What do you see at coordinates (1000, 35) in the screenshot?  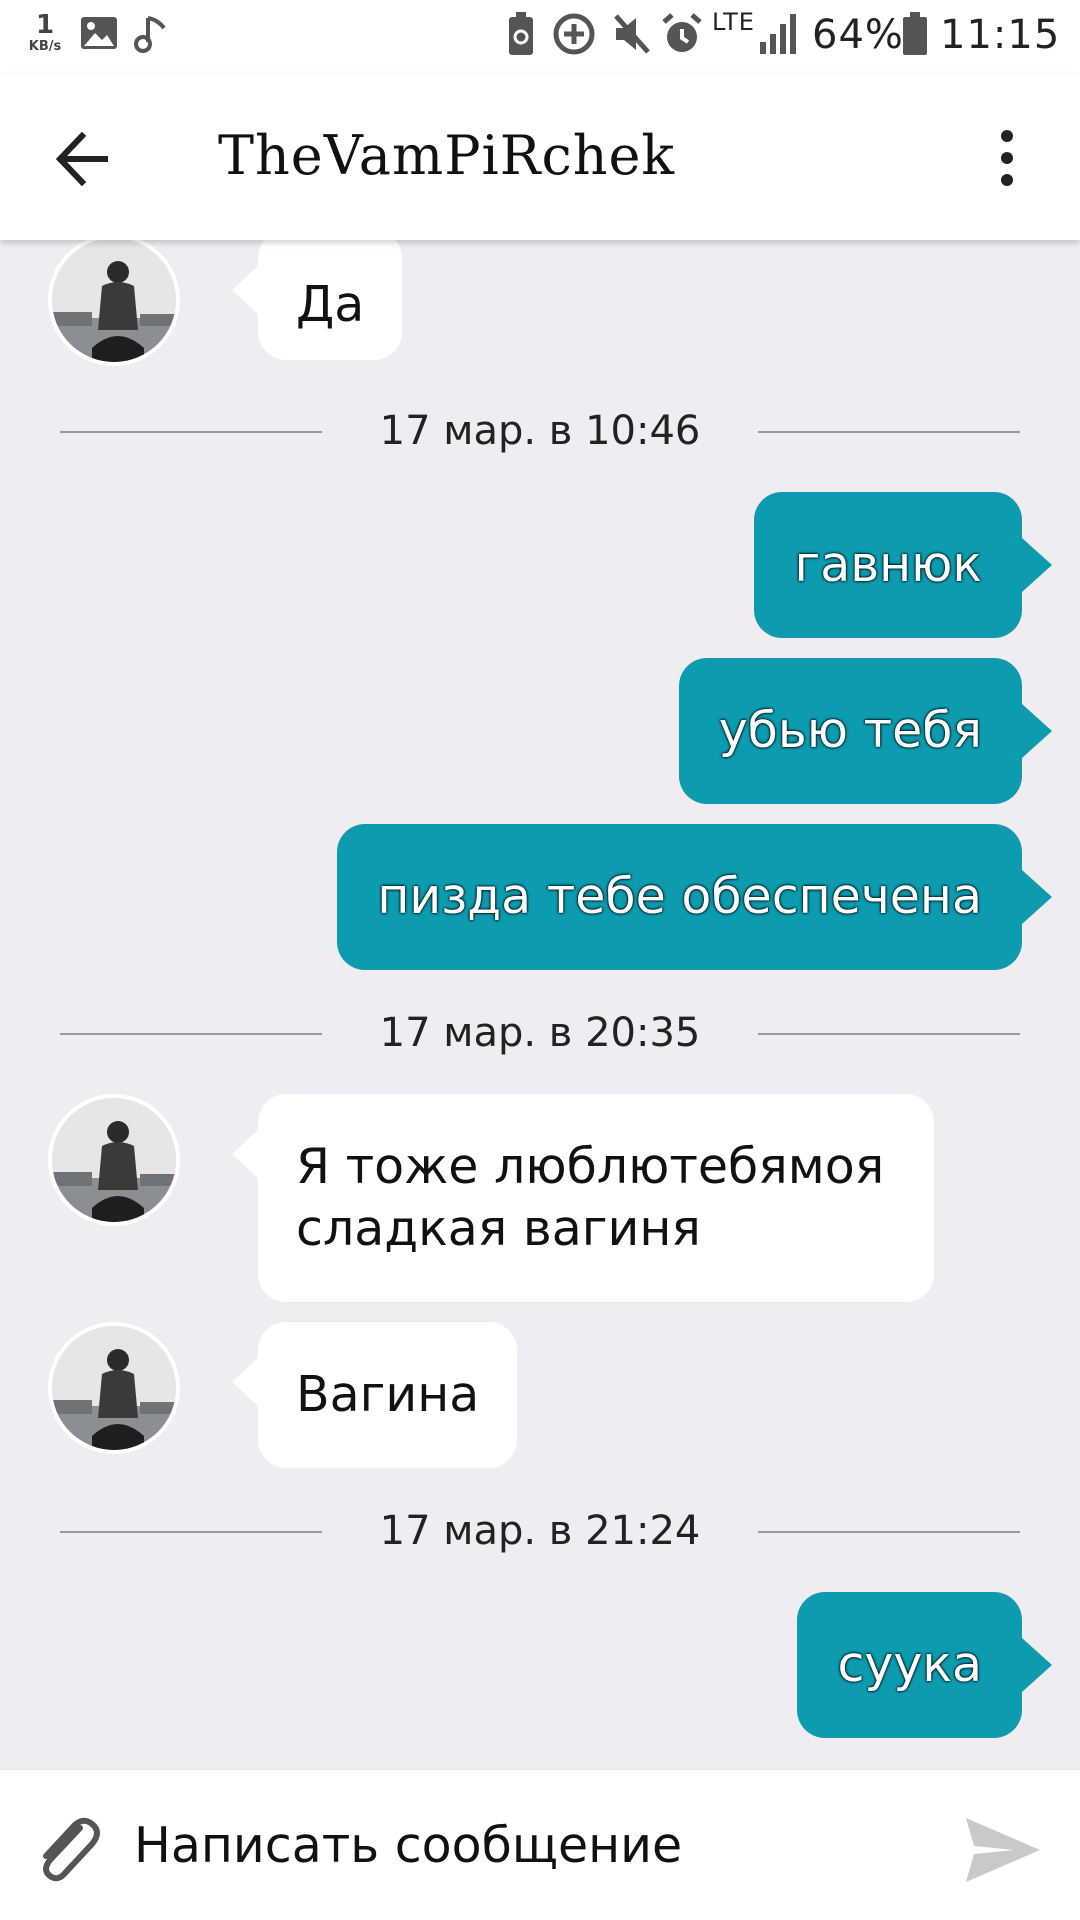 I see `clock: 11:15` at bounding box center [1000, 35].